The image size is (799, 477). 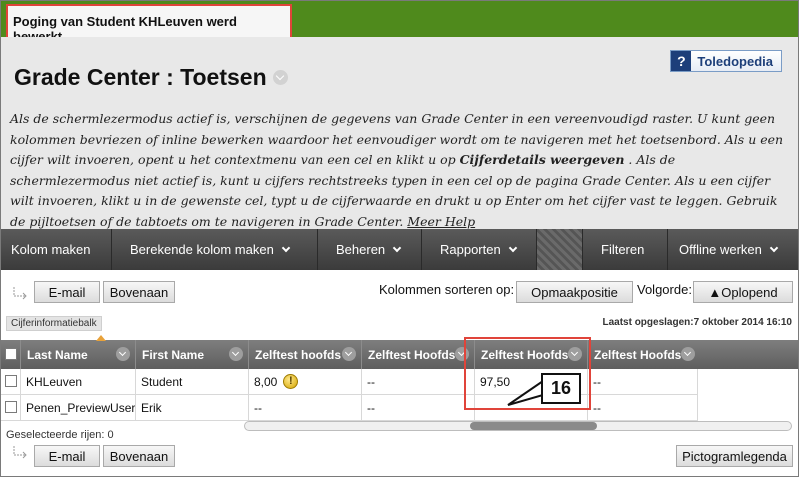 What do you see at coordinates (697, 322) in the screenshot?
I see `last-saved-text: Laatst opgeslagen:7 oktober 2014 16:10` at bounding box center [697, 322].